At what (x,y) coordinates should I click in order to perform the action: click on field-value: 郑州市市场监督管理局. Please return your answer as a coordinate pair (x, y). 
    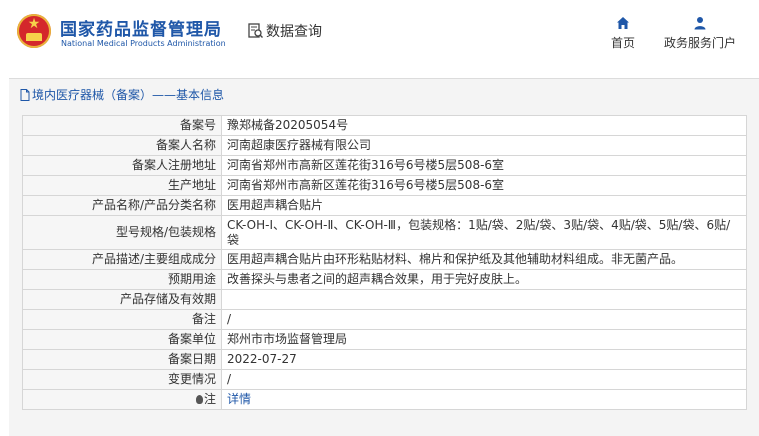
    Looking at the image, I should click on (484, 339).